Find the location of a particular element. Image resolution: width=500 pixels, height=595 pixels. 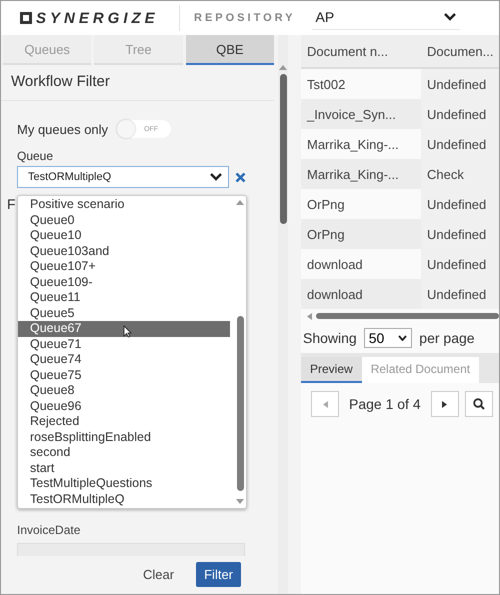

dropdown-option: Queue11 is located at coordinates (126, 298).